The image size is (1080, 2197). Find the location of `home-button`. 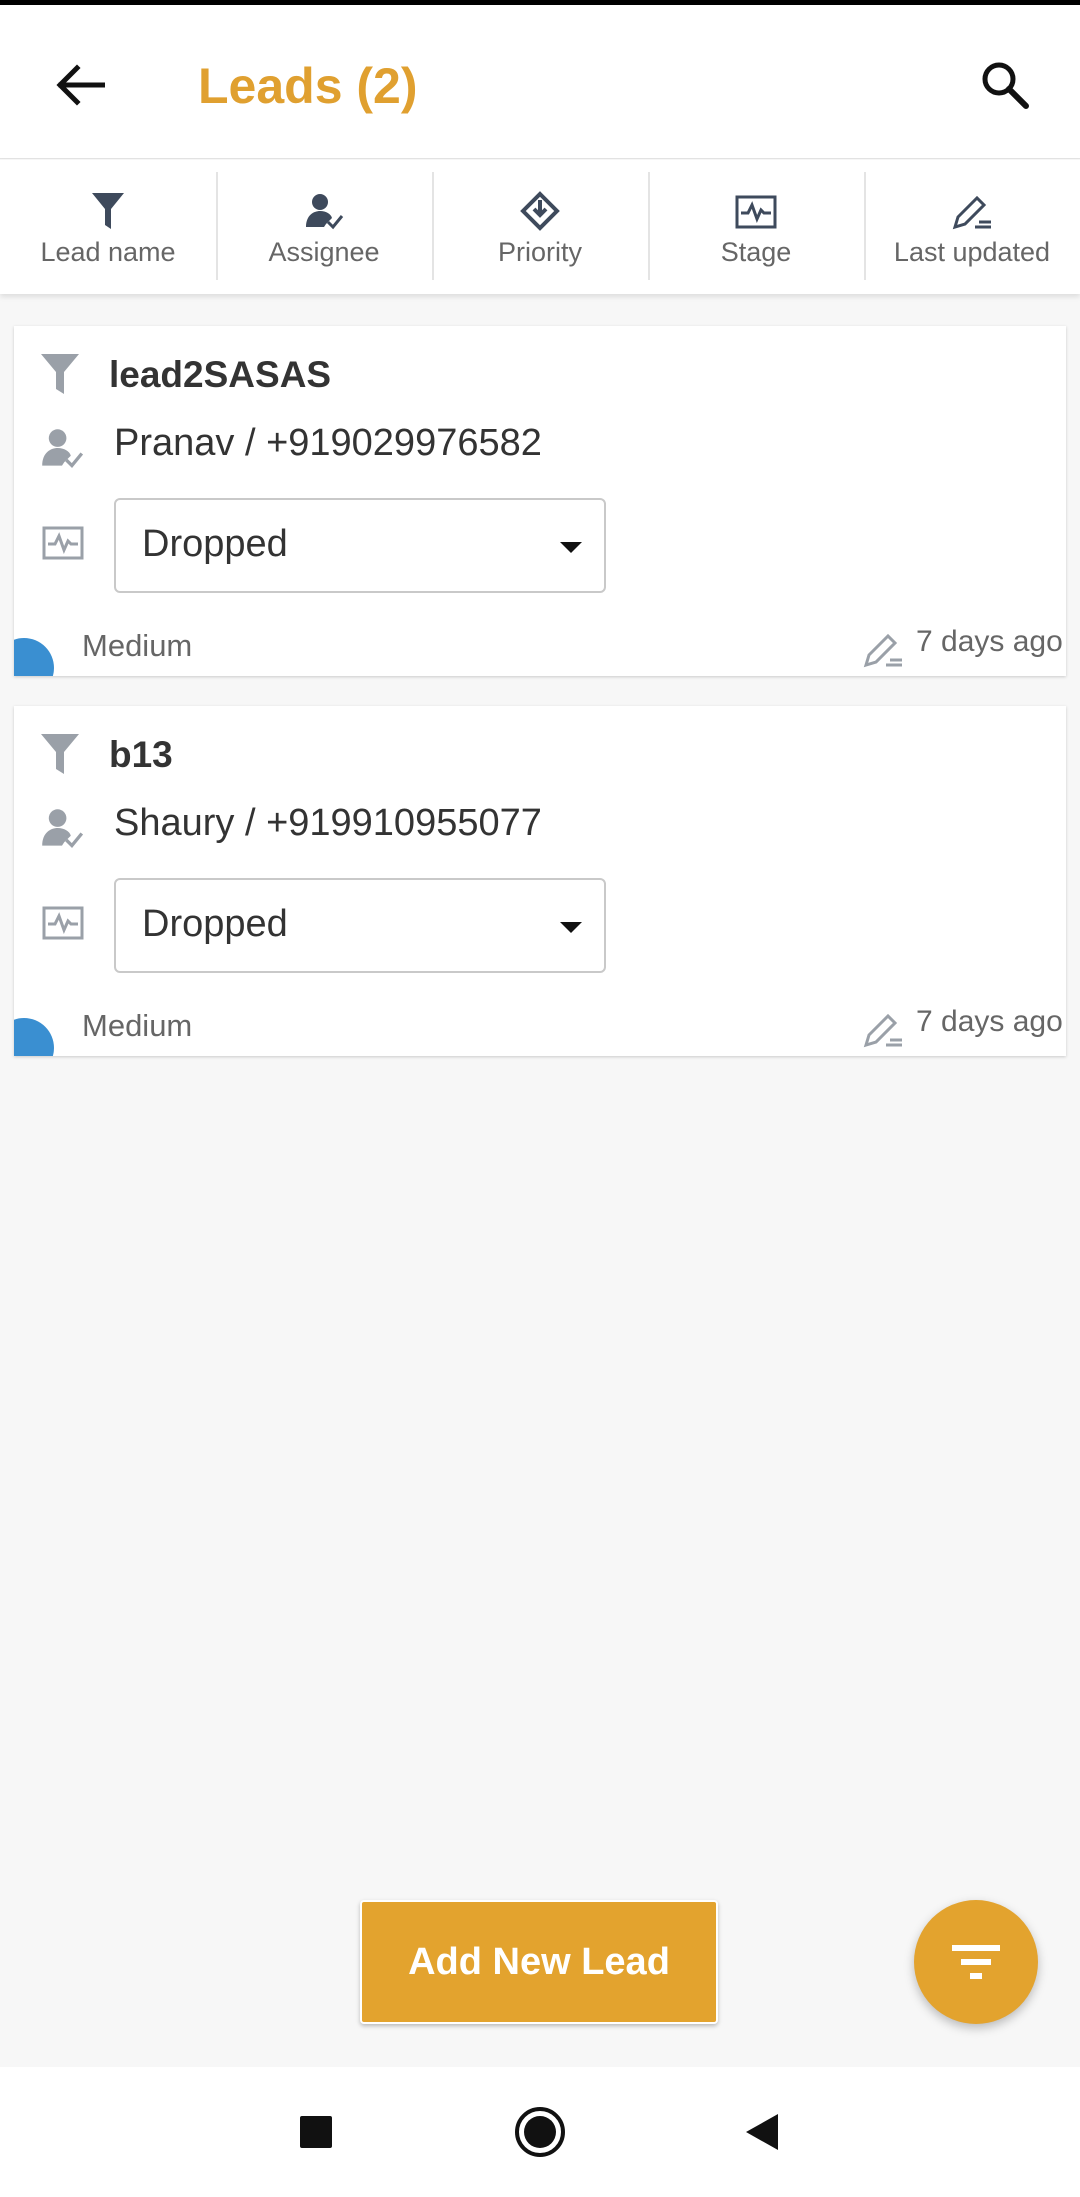

home-button is located at coordinates (540, 2132).